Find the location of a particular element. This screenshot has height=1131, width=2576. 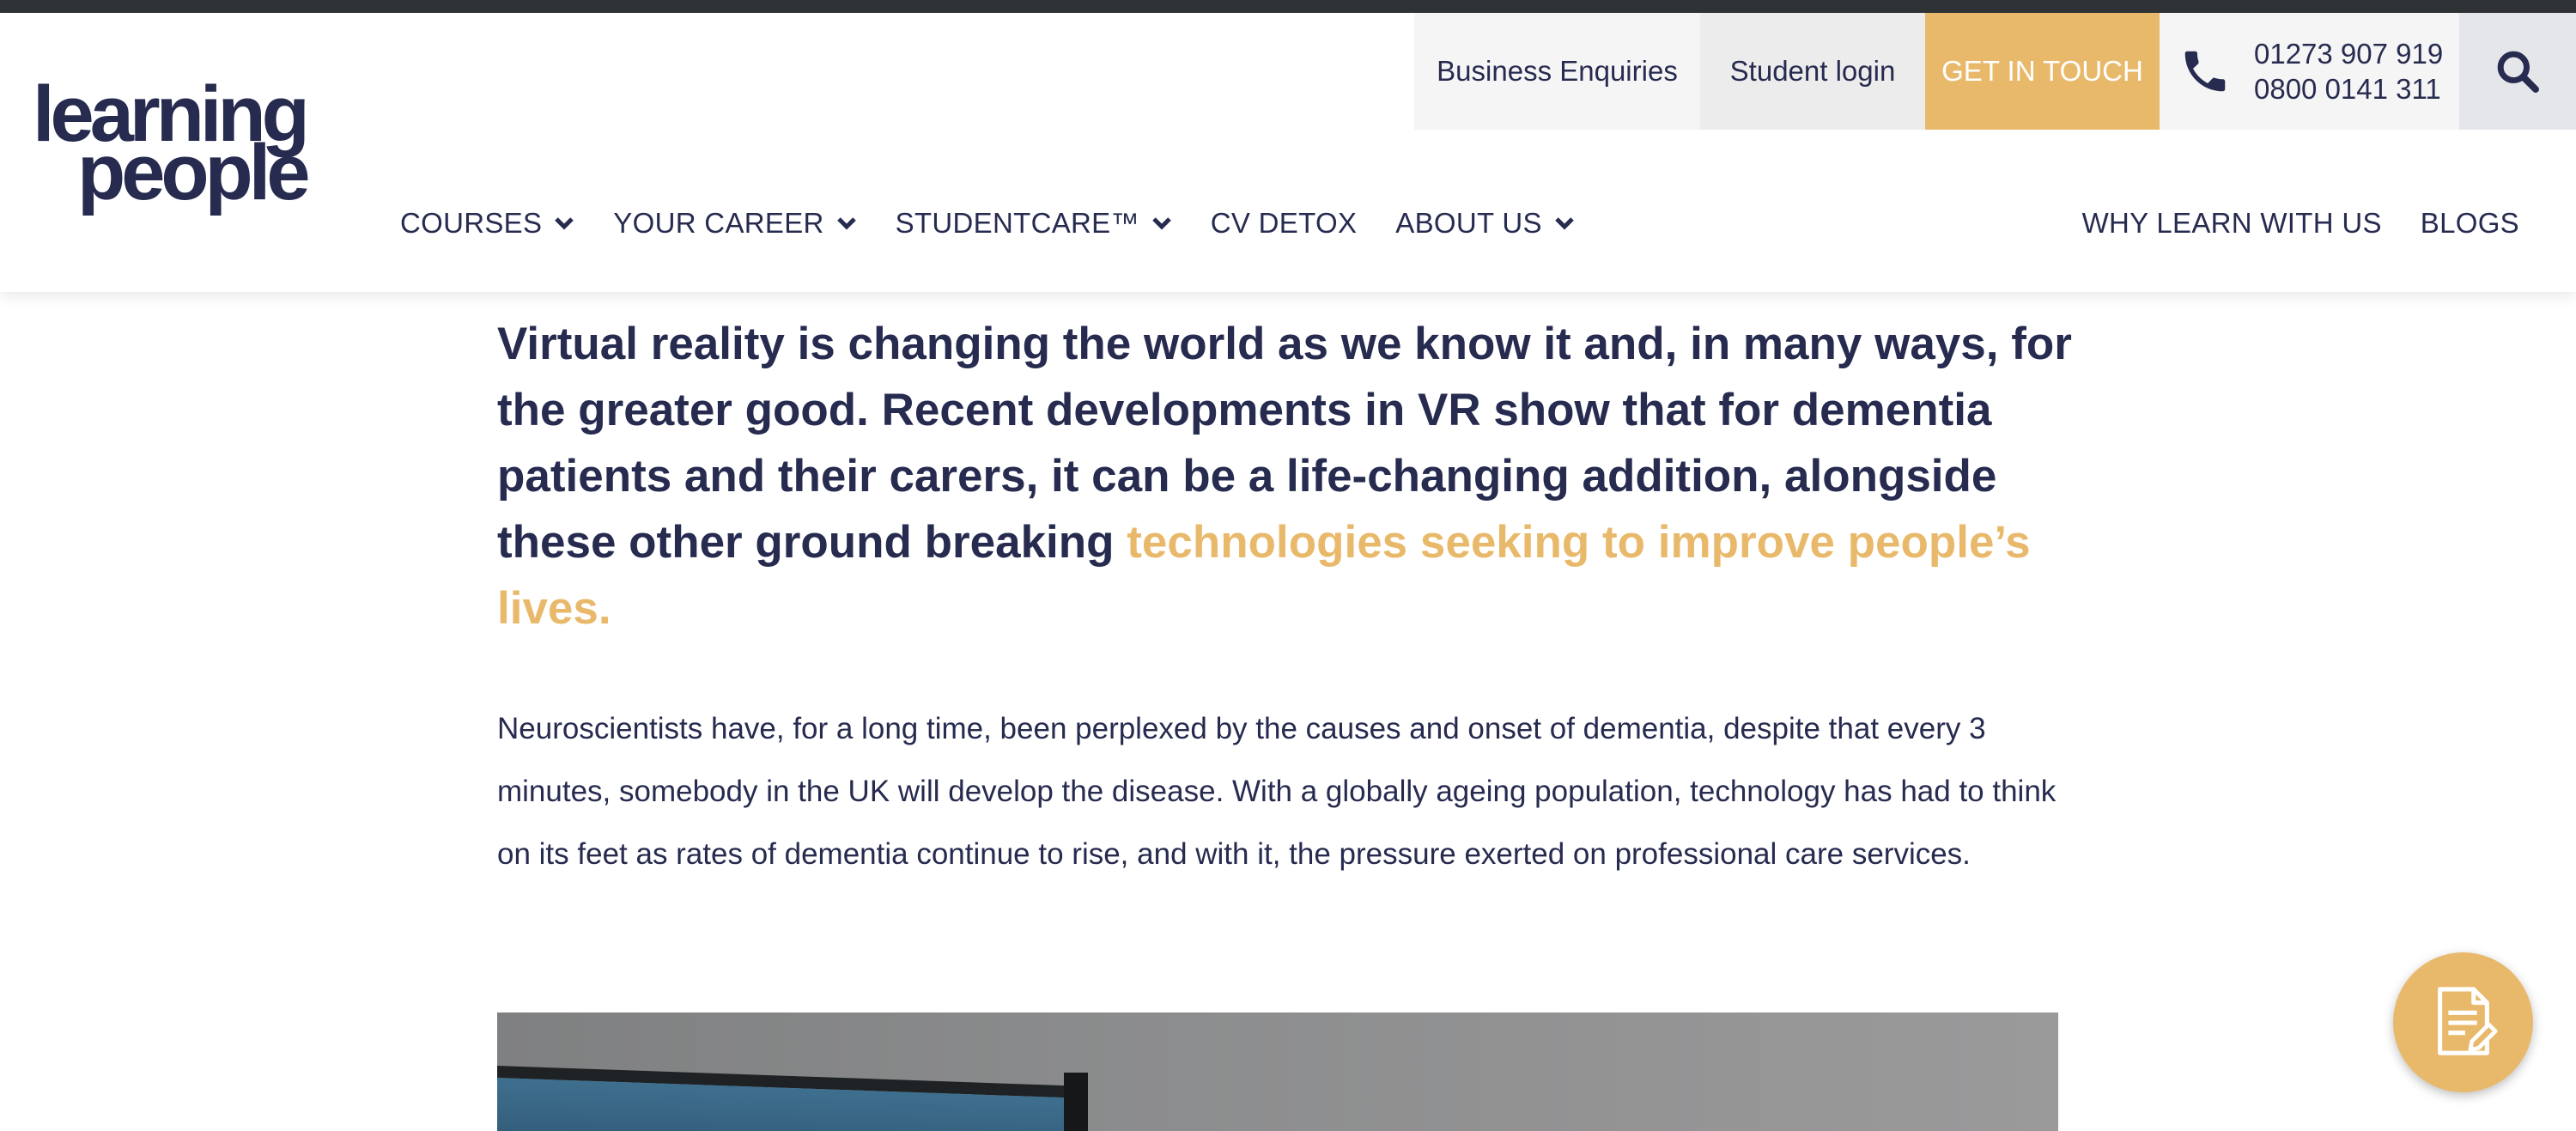

get-in-touch-button: GET IN TOUCH is located at coordinates (2042, 71).